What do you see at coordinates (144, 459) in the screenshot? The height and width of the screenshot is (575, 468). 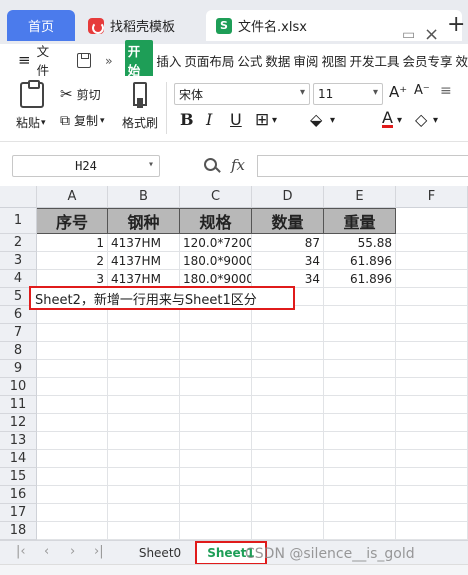 I see `cell-b14` at bounding box center [144, 459].